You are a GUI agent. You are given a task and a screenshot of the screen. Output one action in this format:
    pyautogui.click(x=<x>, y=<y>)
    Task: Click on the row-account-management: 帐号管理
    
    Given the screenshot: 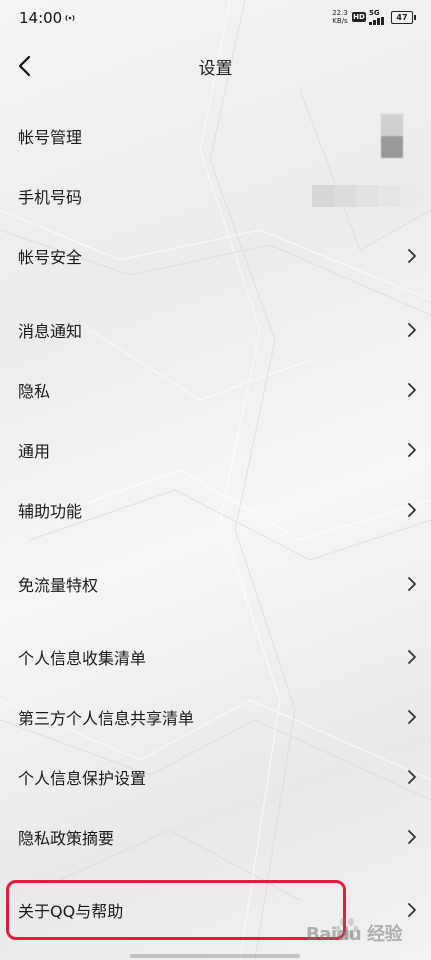 What is the action you would take?
    pyautogui.click(x=215, y=136)
    